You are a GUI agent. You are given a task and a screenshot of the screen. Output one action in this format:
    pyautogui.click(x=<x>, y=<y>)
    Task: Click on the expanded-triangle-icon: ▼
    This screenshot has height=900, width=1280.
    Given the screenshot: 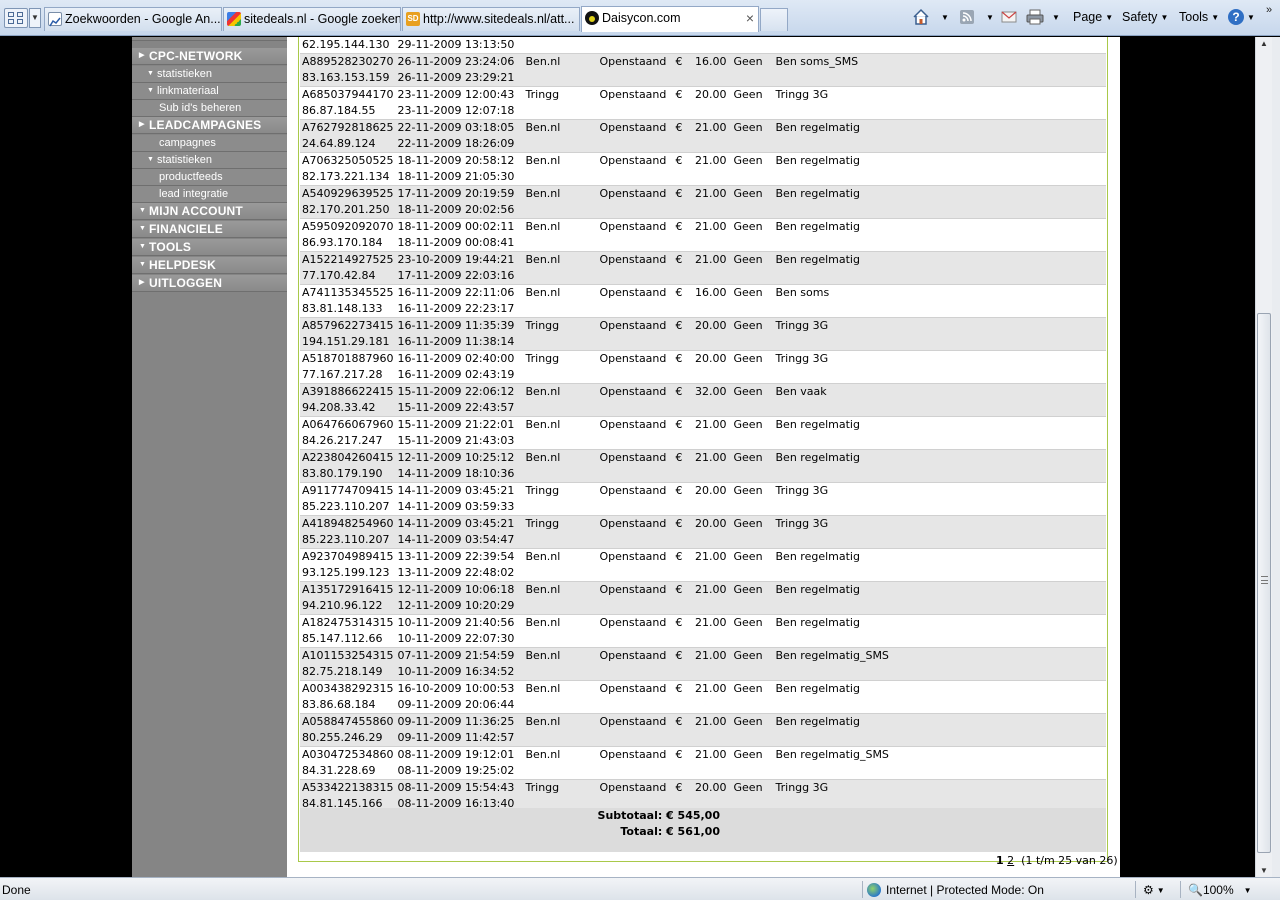 What is the action you would take?
    pyautogui.click(x=143, y=264)
    